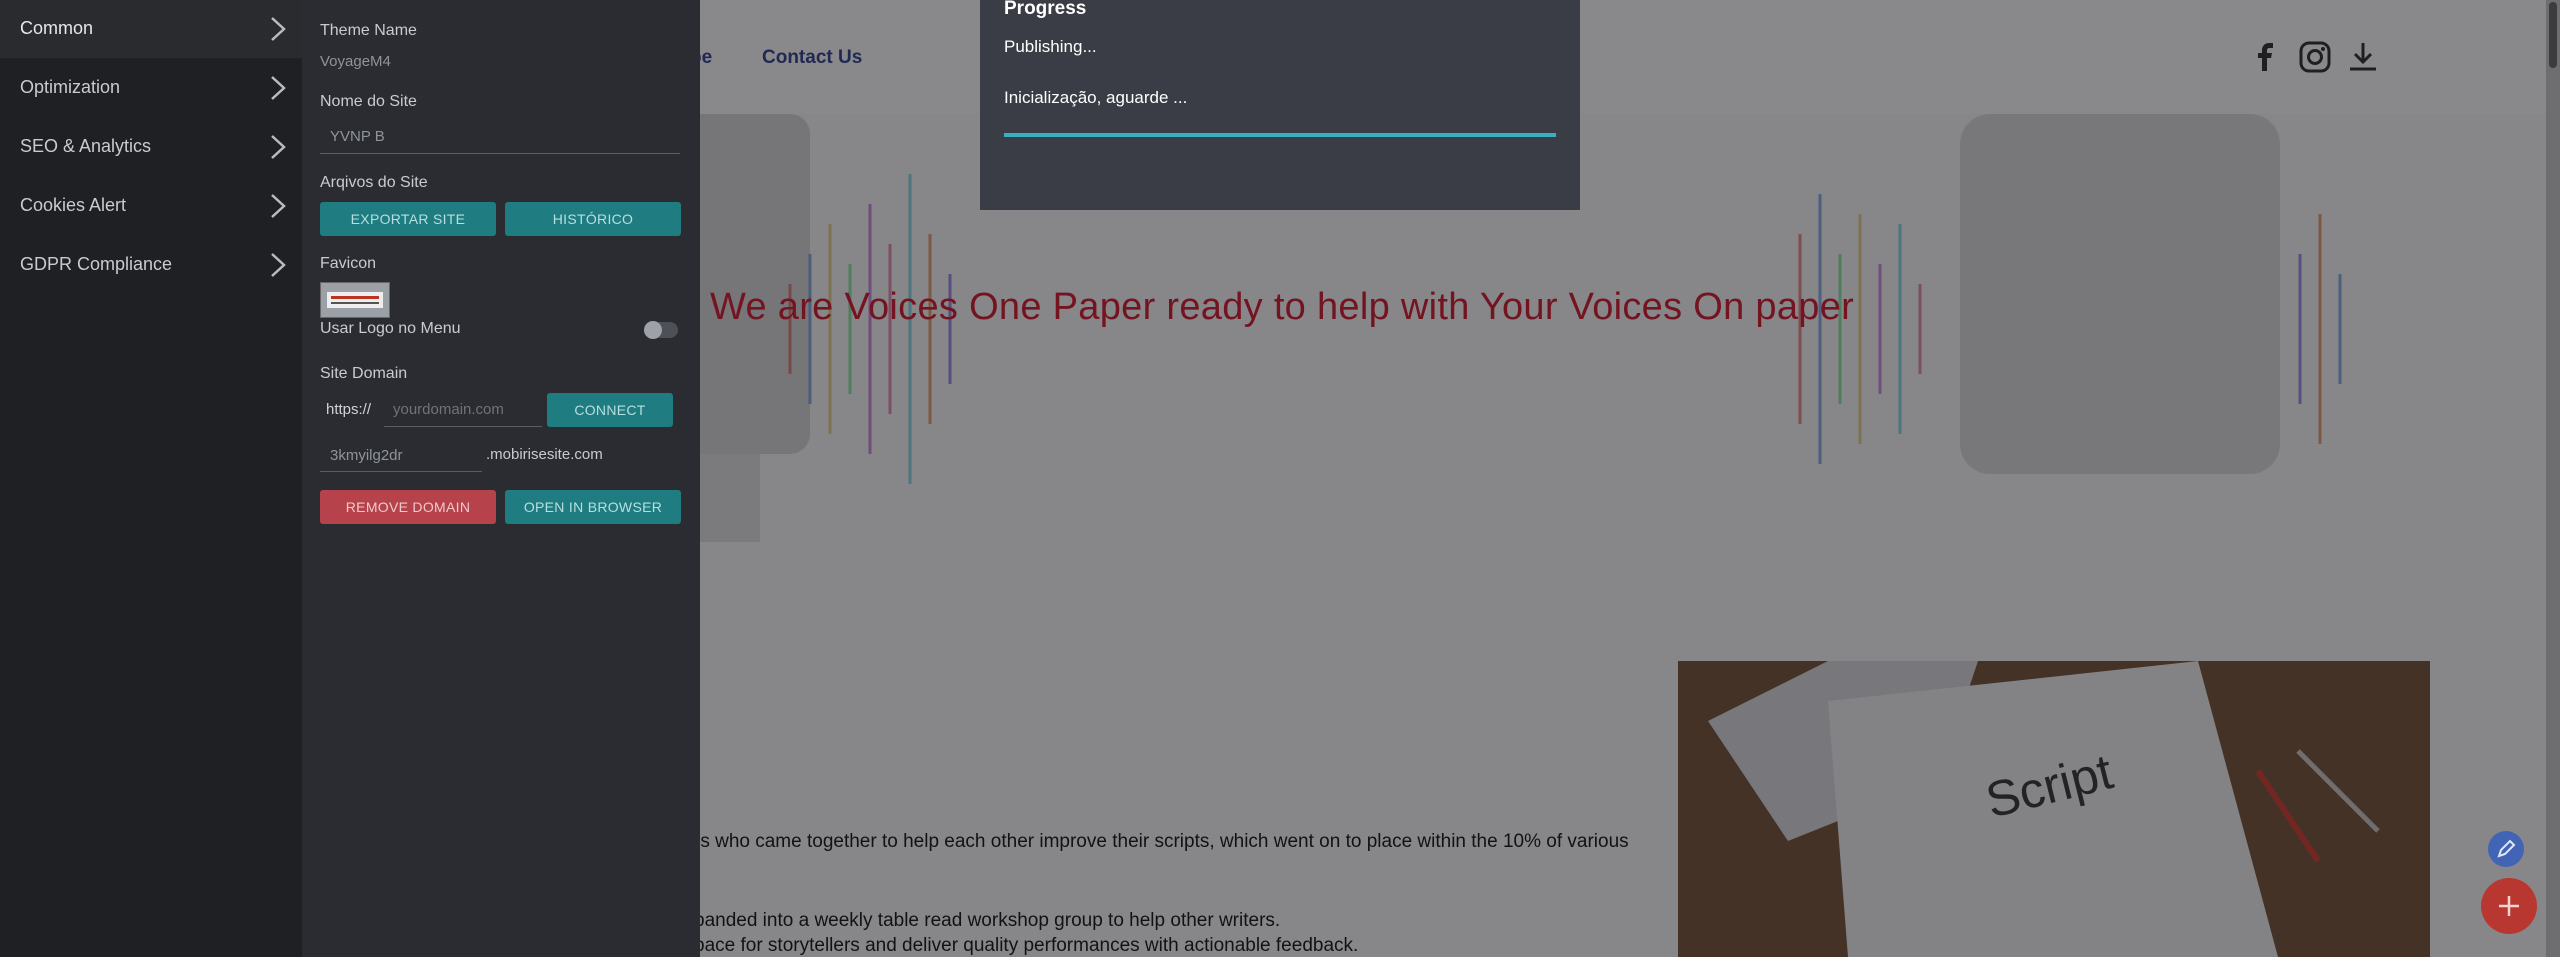 The width and height of the screenshot is (2560, 957). Describe the element at coordinates (355, 61) in the screenshot. I see `theme-name-value: VoyageM4` at that location.